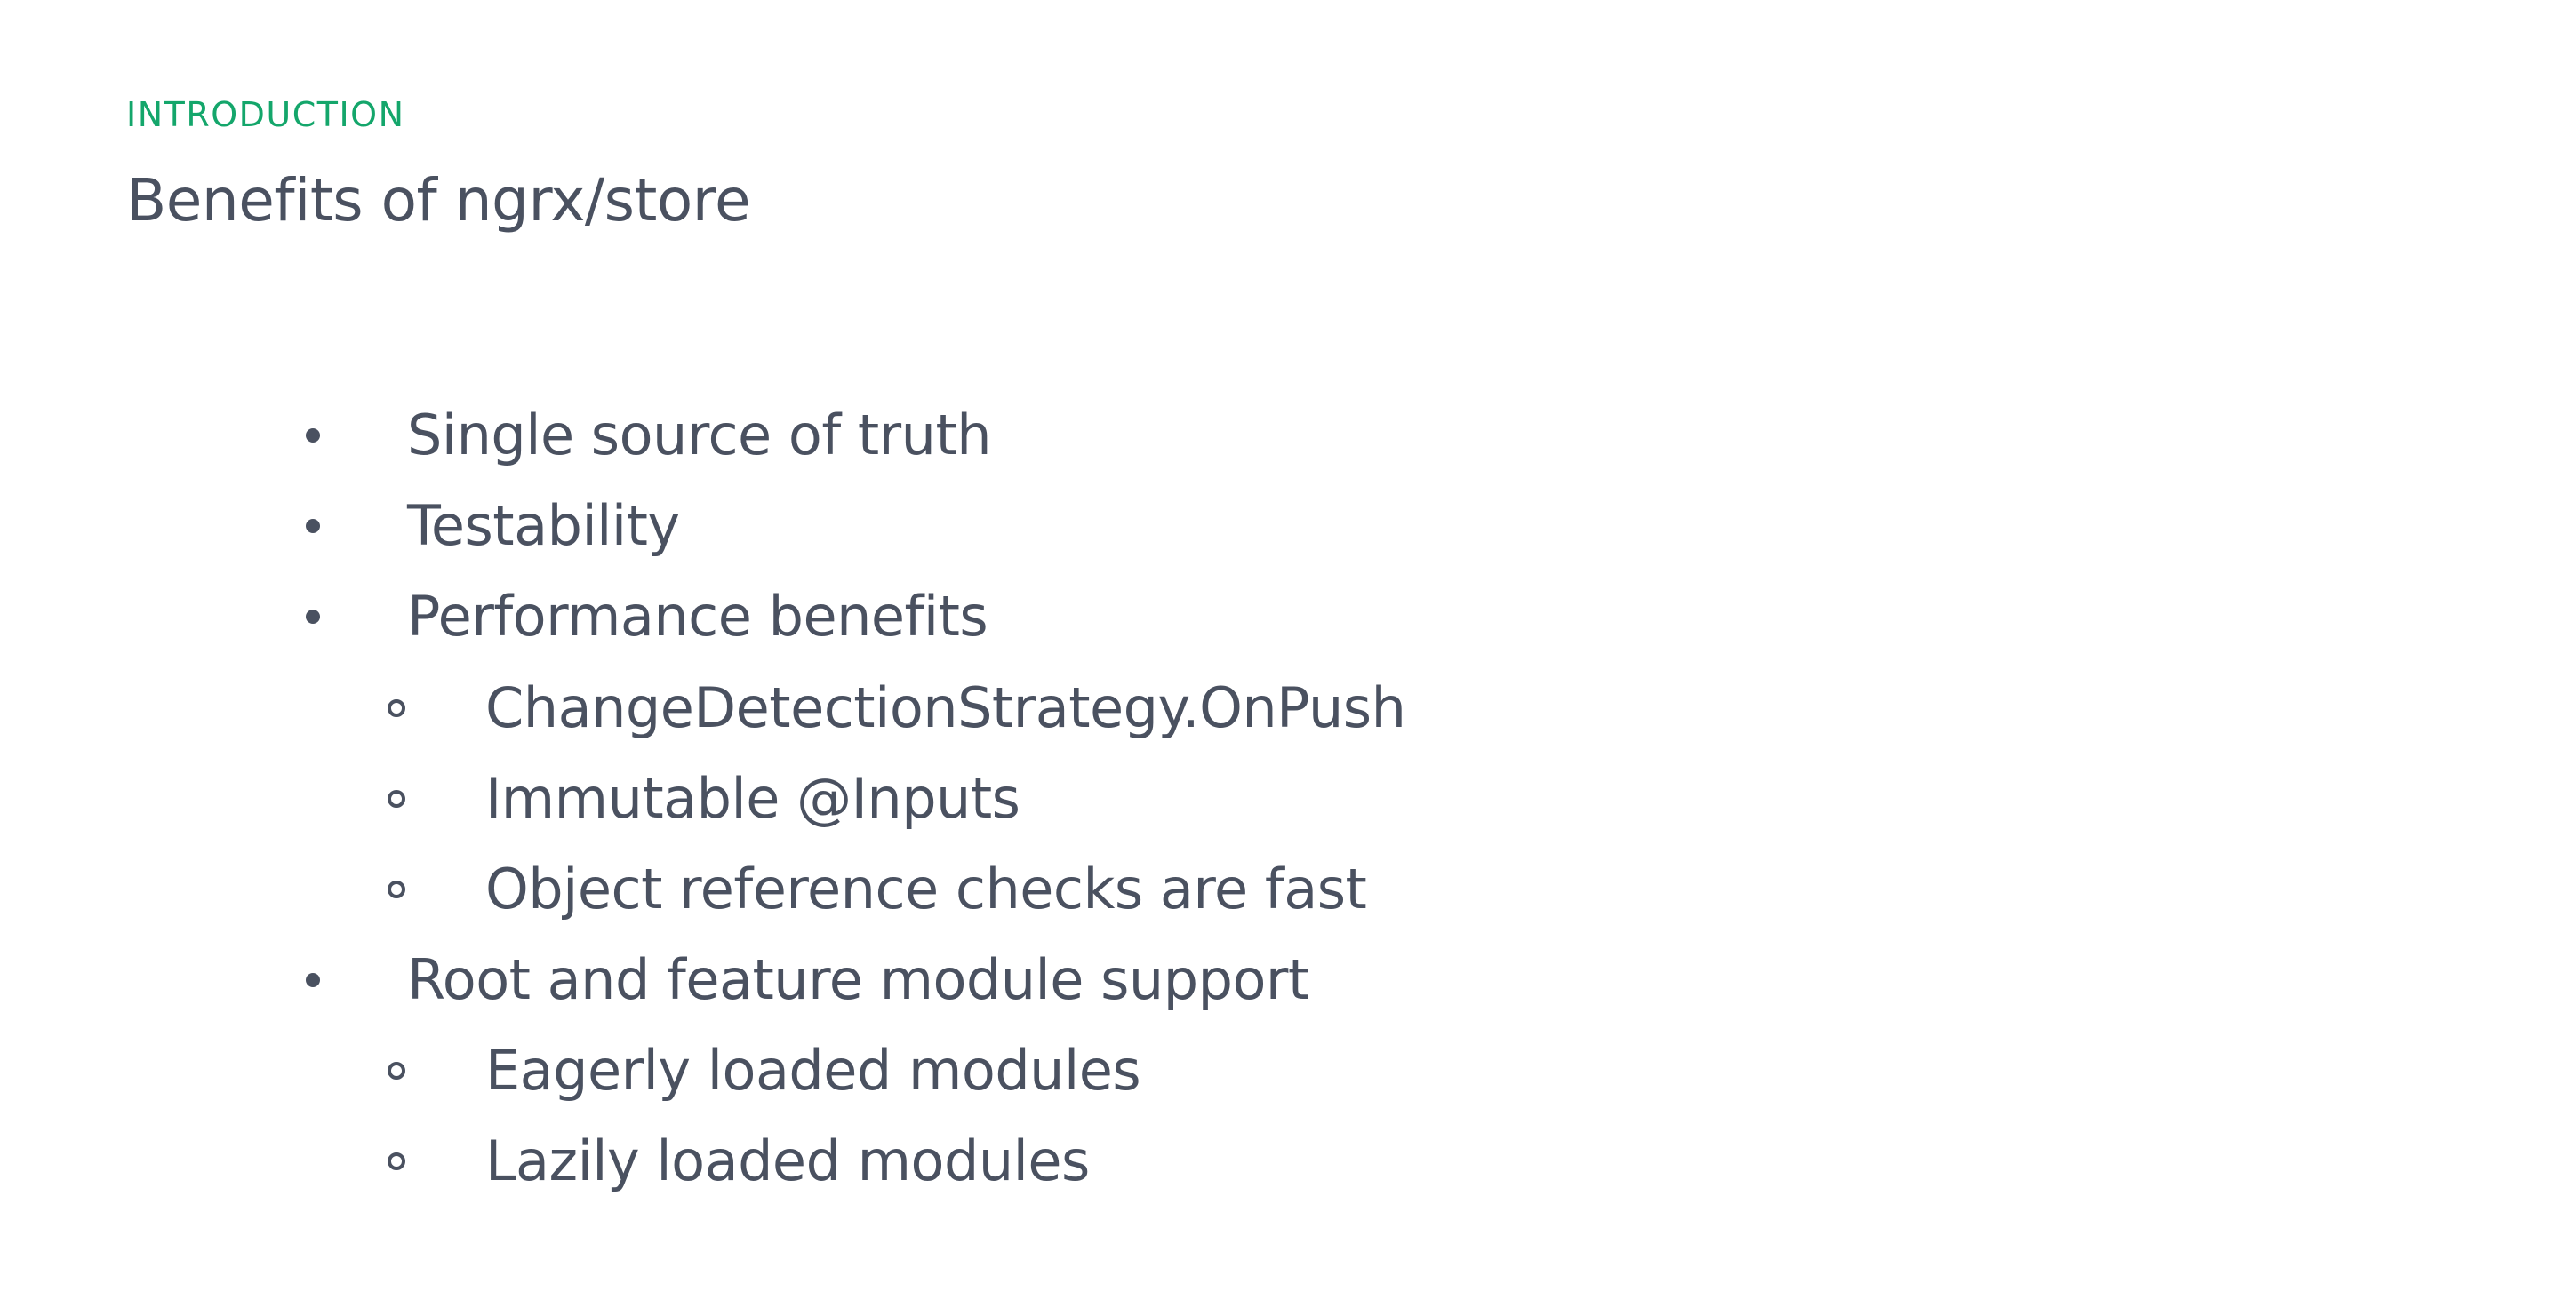 Image resolution: width=2576 pixels, height=1308 pixels. Describe the element at coordinates (858, 979) in the screenshot. I see `bullet-text: Root and feature module support` at that location.